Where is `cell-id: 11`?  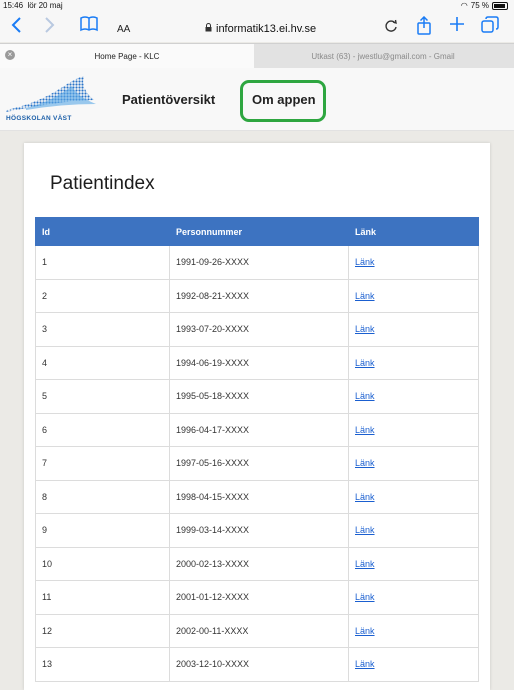 cell-id: 11 is located at coordinates (102, 597).